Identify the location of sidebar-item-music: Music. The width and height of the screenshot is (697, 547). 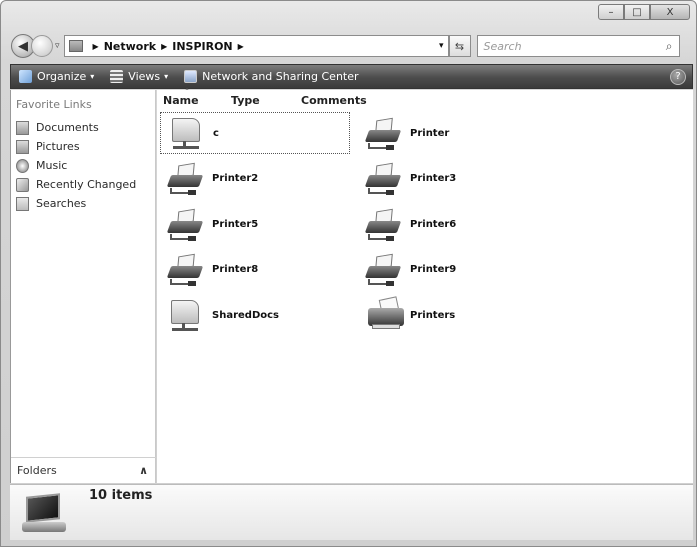
(76, 165).